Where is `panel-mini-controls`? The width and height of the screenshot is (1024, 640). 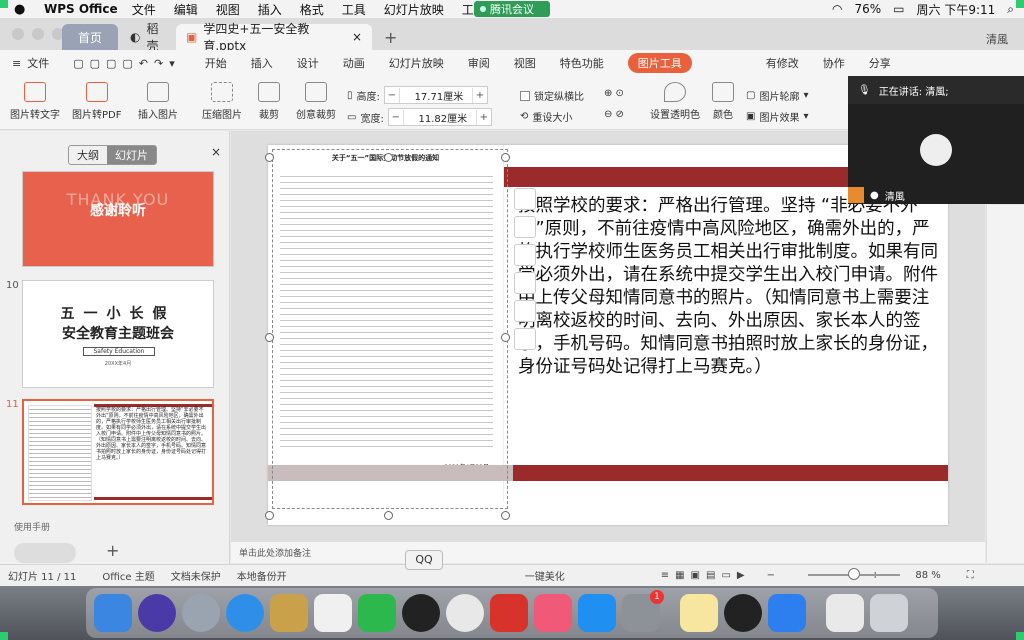
panel-mini-controls is located at coordinates (45, 553).